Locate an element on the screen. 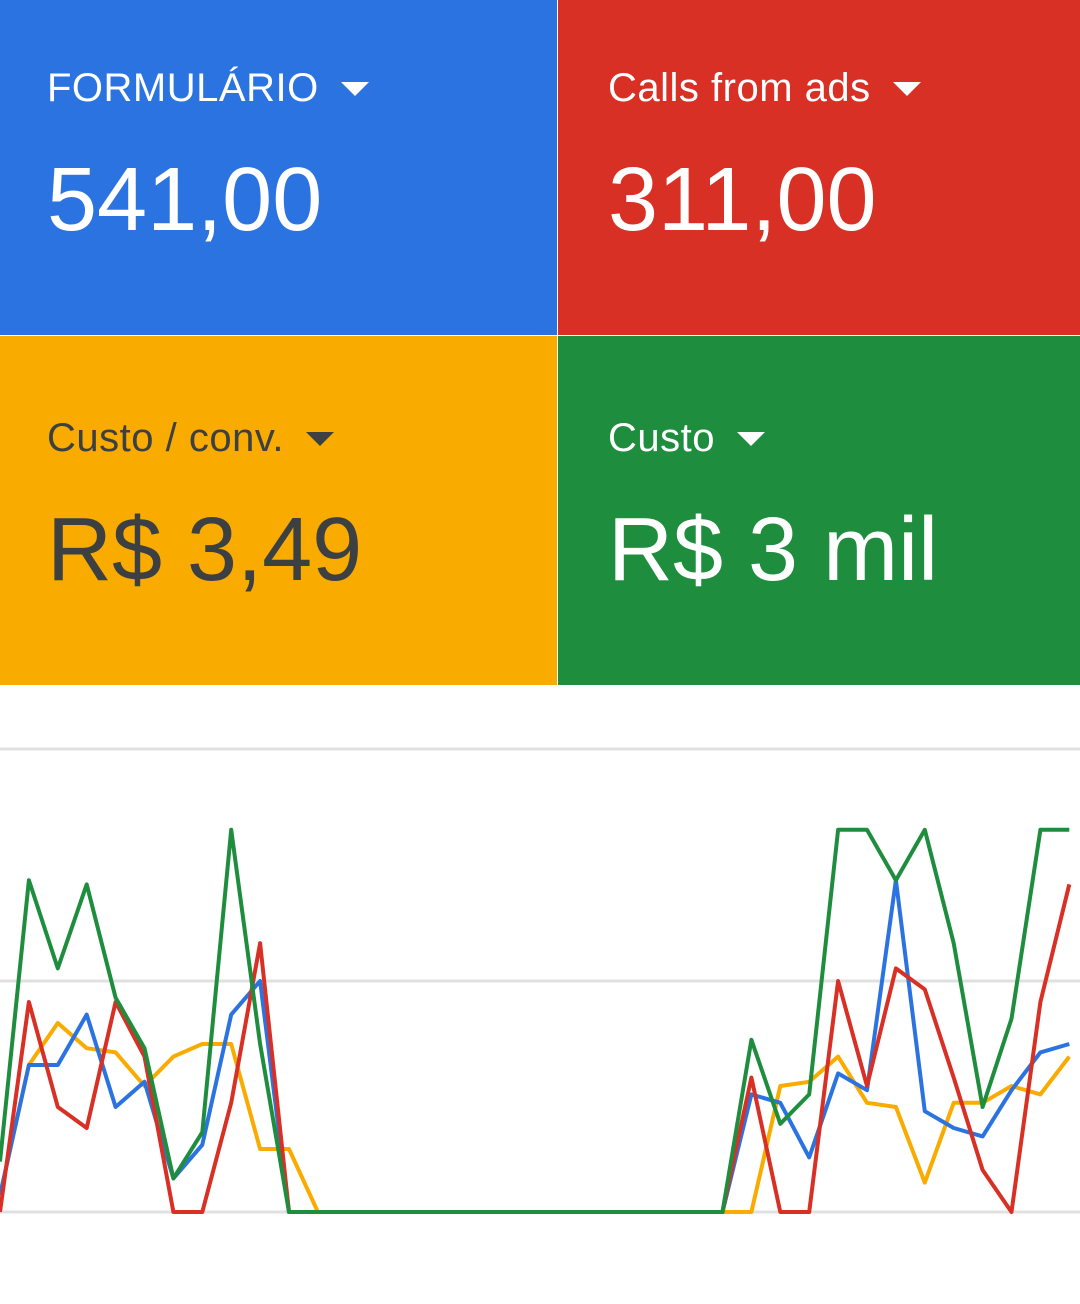 The image size is (1080, 1304). metric-selector: FORMULÁRIO is located at coordinates (208, 88).